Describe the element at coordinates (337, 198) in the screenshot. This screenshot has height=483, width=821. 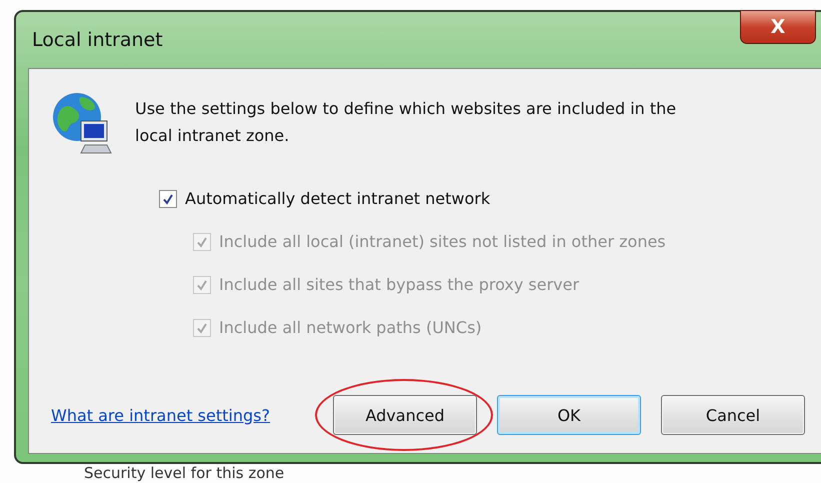
I see `checkbox-label: Automatically detect intranet network` at that location.